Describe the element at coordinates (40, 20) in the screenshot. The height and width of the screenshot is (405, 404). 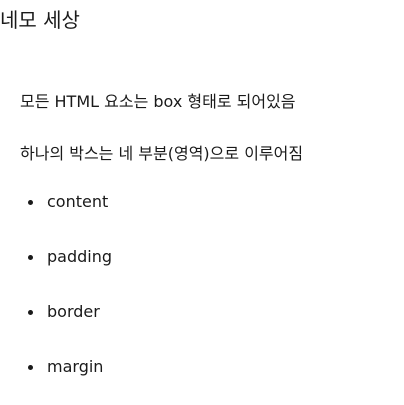
I see `page-title: 네모 세상` at that location.